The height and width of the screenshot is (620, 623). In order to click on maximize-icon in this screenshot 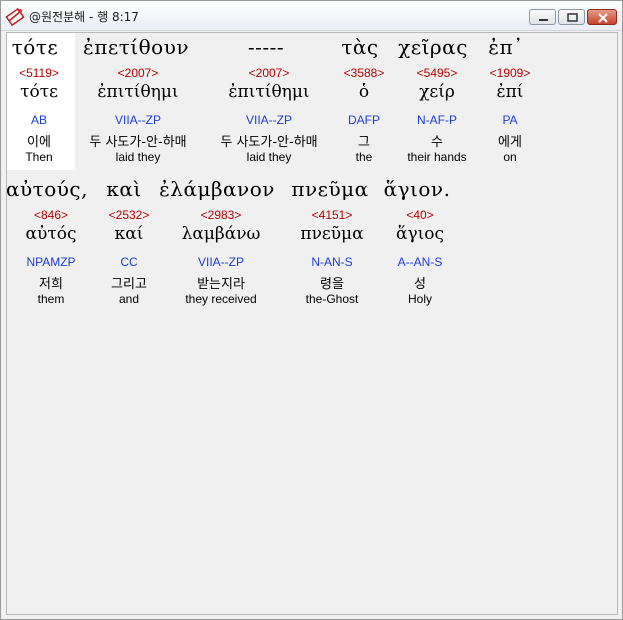, I will do `click(572, 17)`.